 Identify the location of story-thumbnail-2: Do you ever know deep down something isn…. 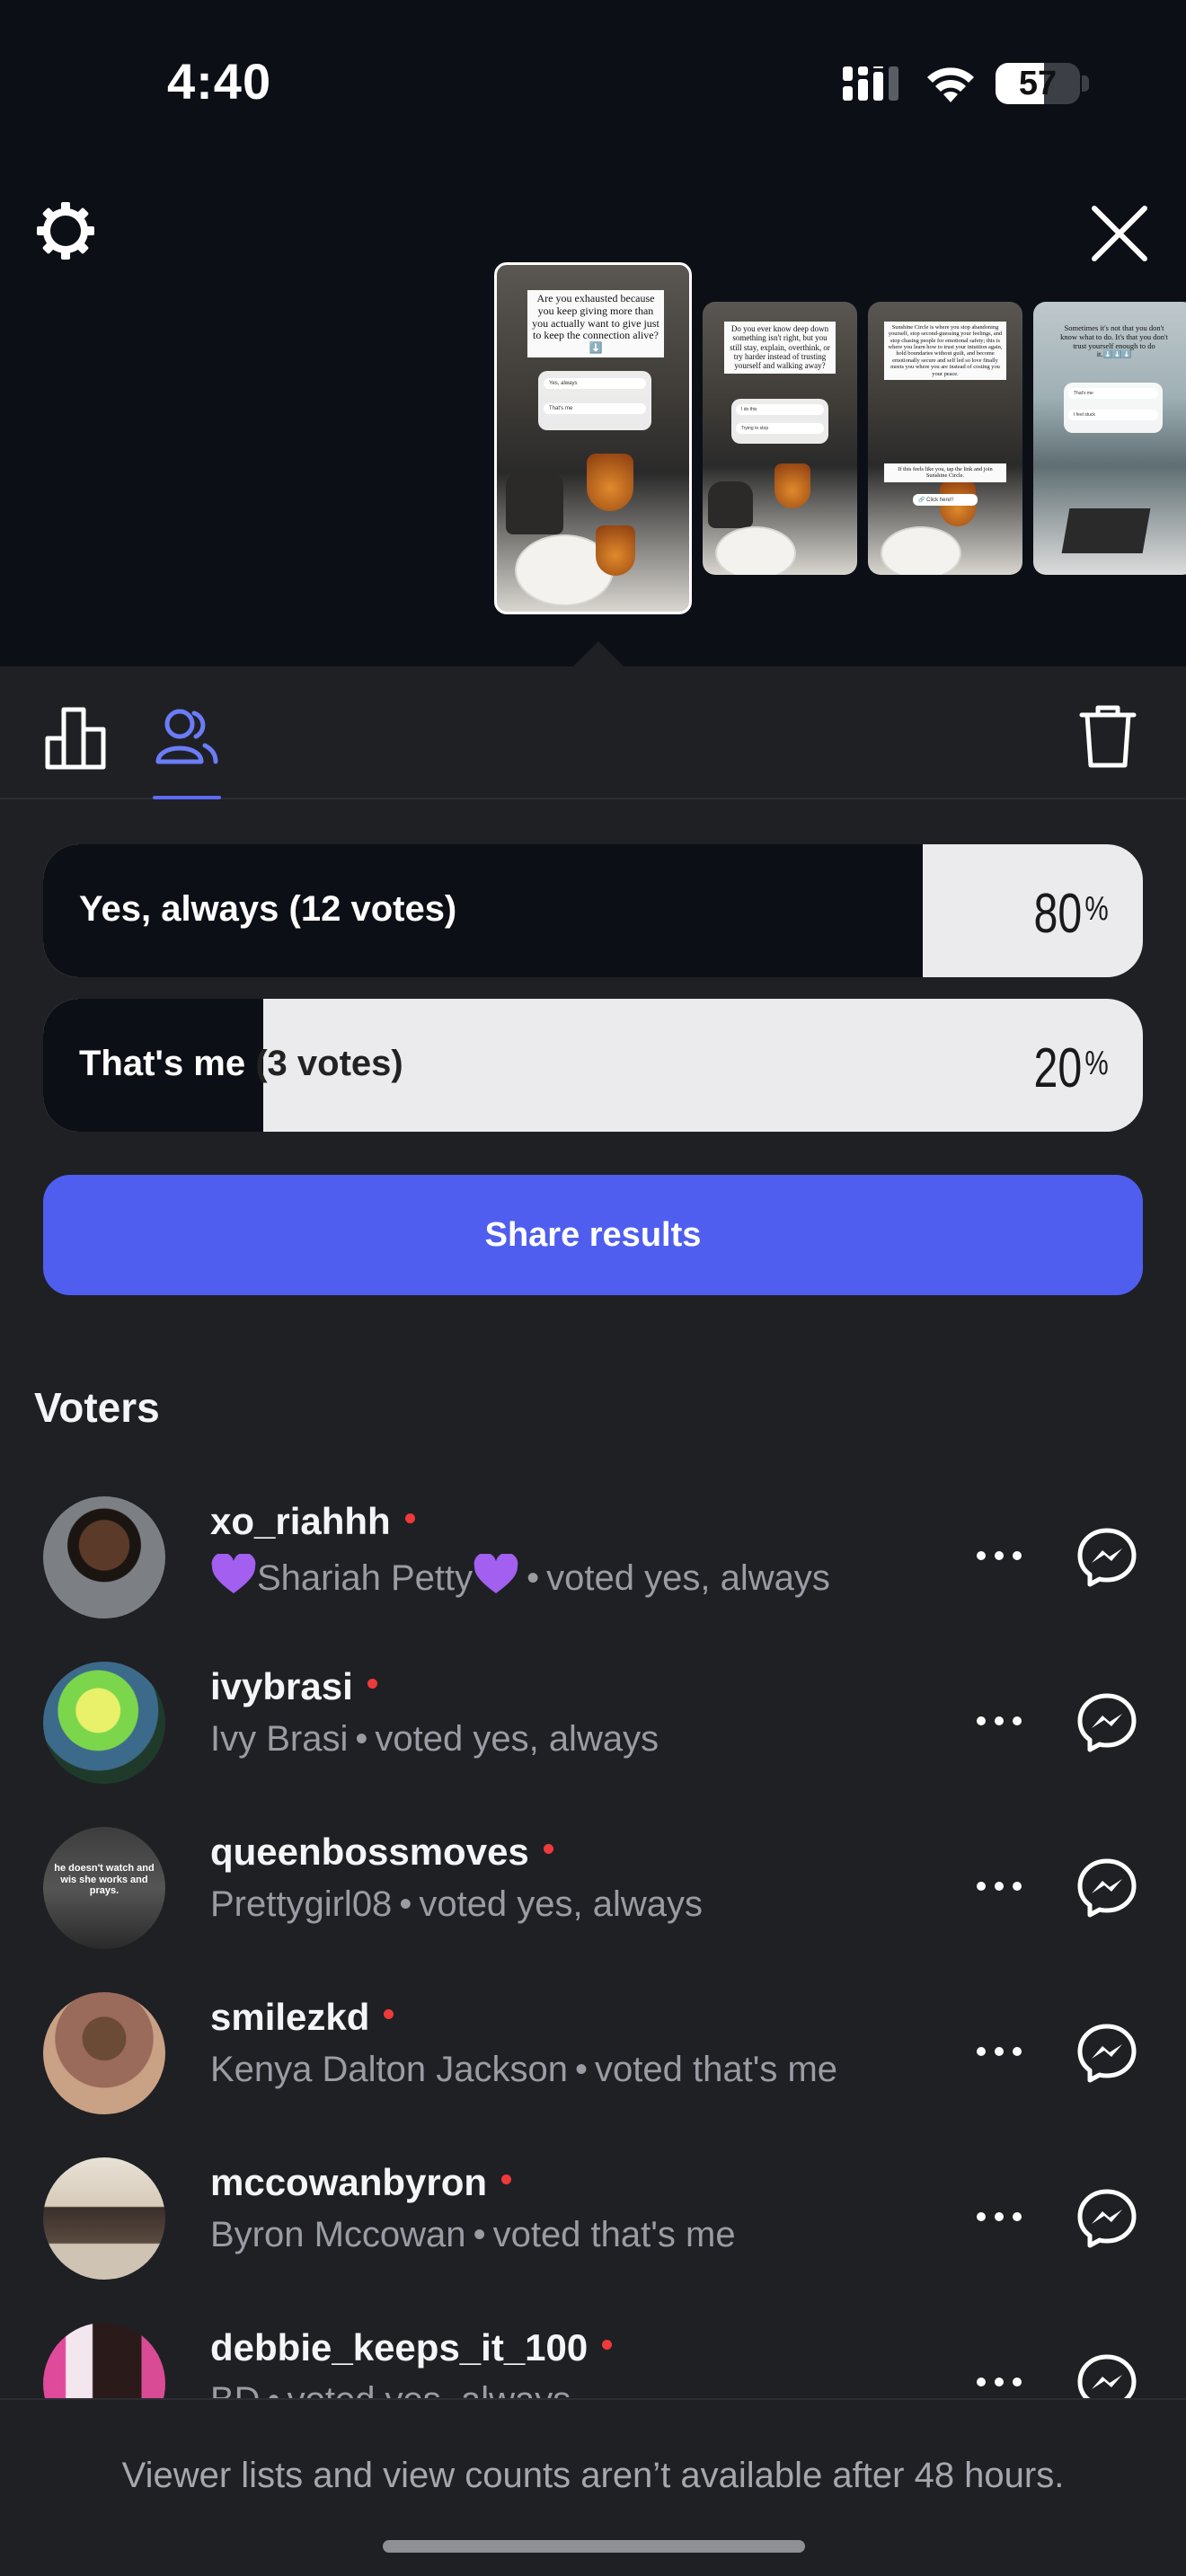
(780, 438).